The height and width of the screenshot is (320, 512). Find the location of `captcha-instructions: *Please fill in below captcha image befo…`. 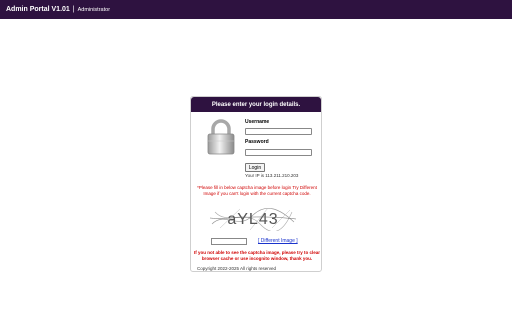

captcha-instructions: *Please fill in below captcha image befo… is located at coordinates (257, 190).